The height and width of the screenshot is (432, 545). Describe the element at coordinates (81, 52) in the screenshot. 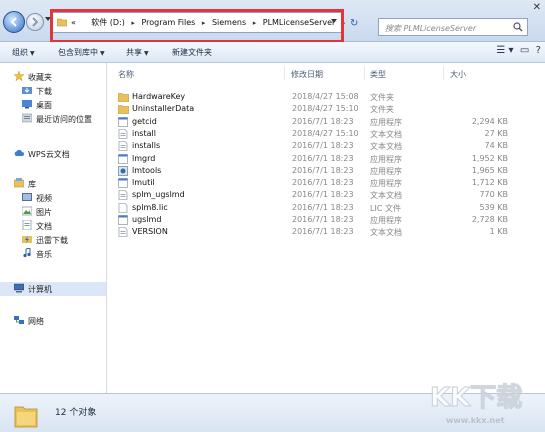

I see `include-in-library-menu: 包含到库中 ▼` at that location.